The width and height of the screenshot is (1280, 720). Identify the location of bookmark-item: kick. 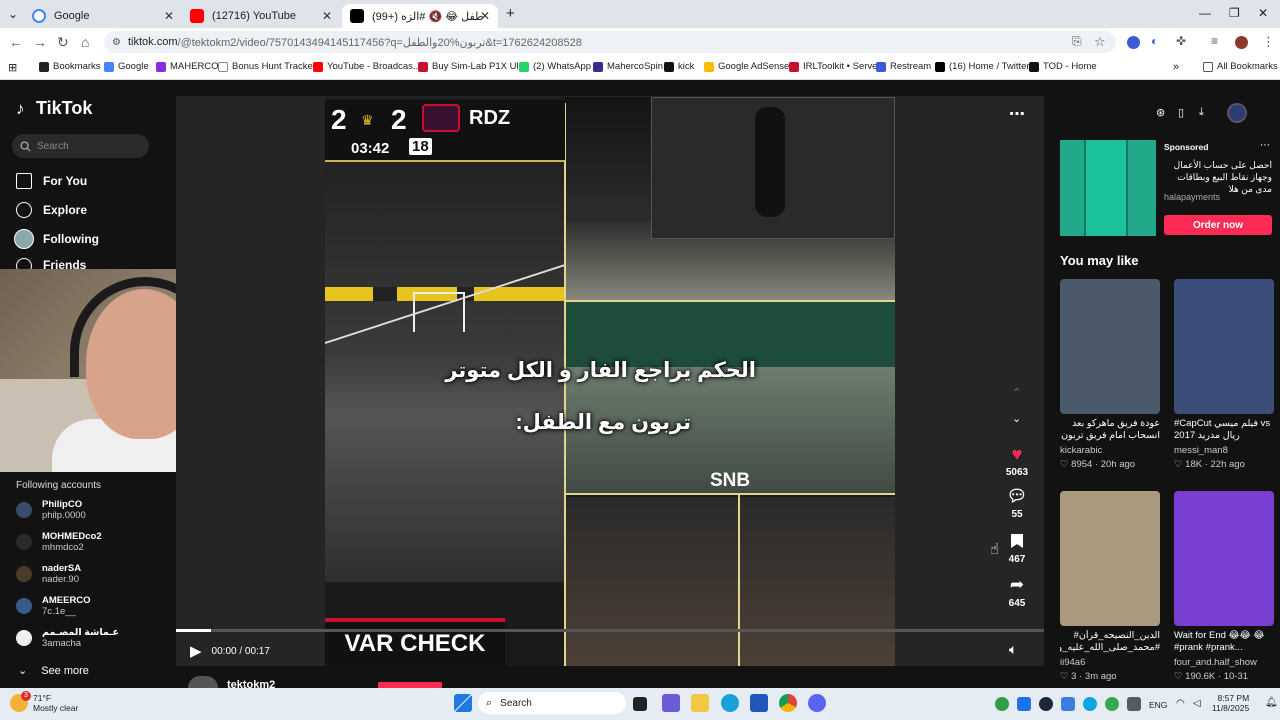
(679, 66).